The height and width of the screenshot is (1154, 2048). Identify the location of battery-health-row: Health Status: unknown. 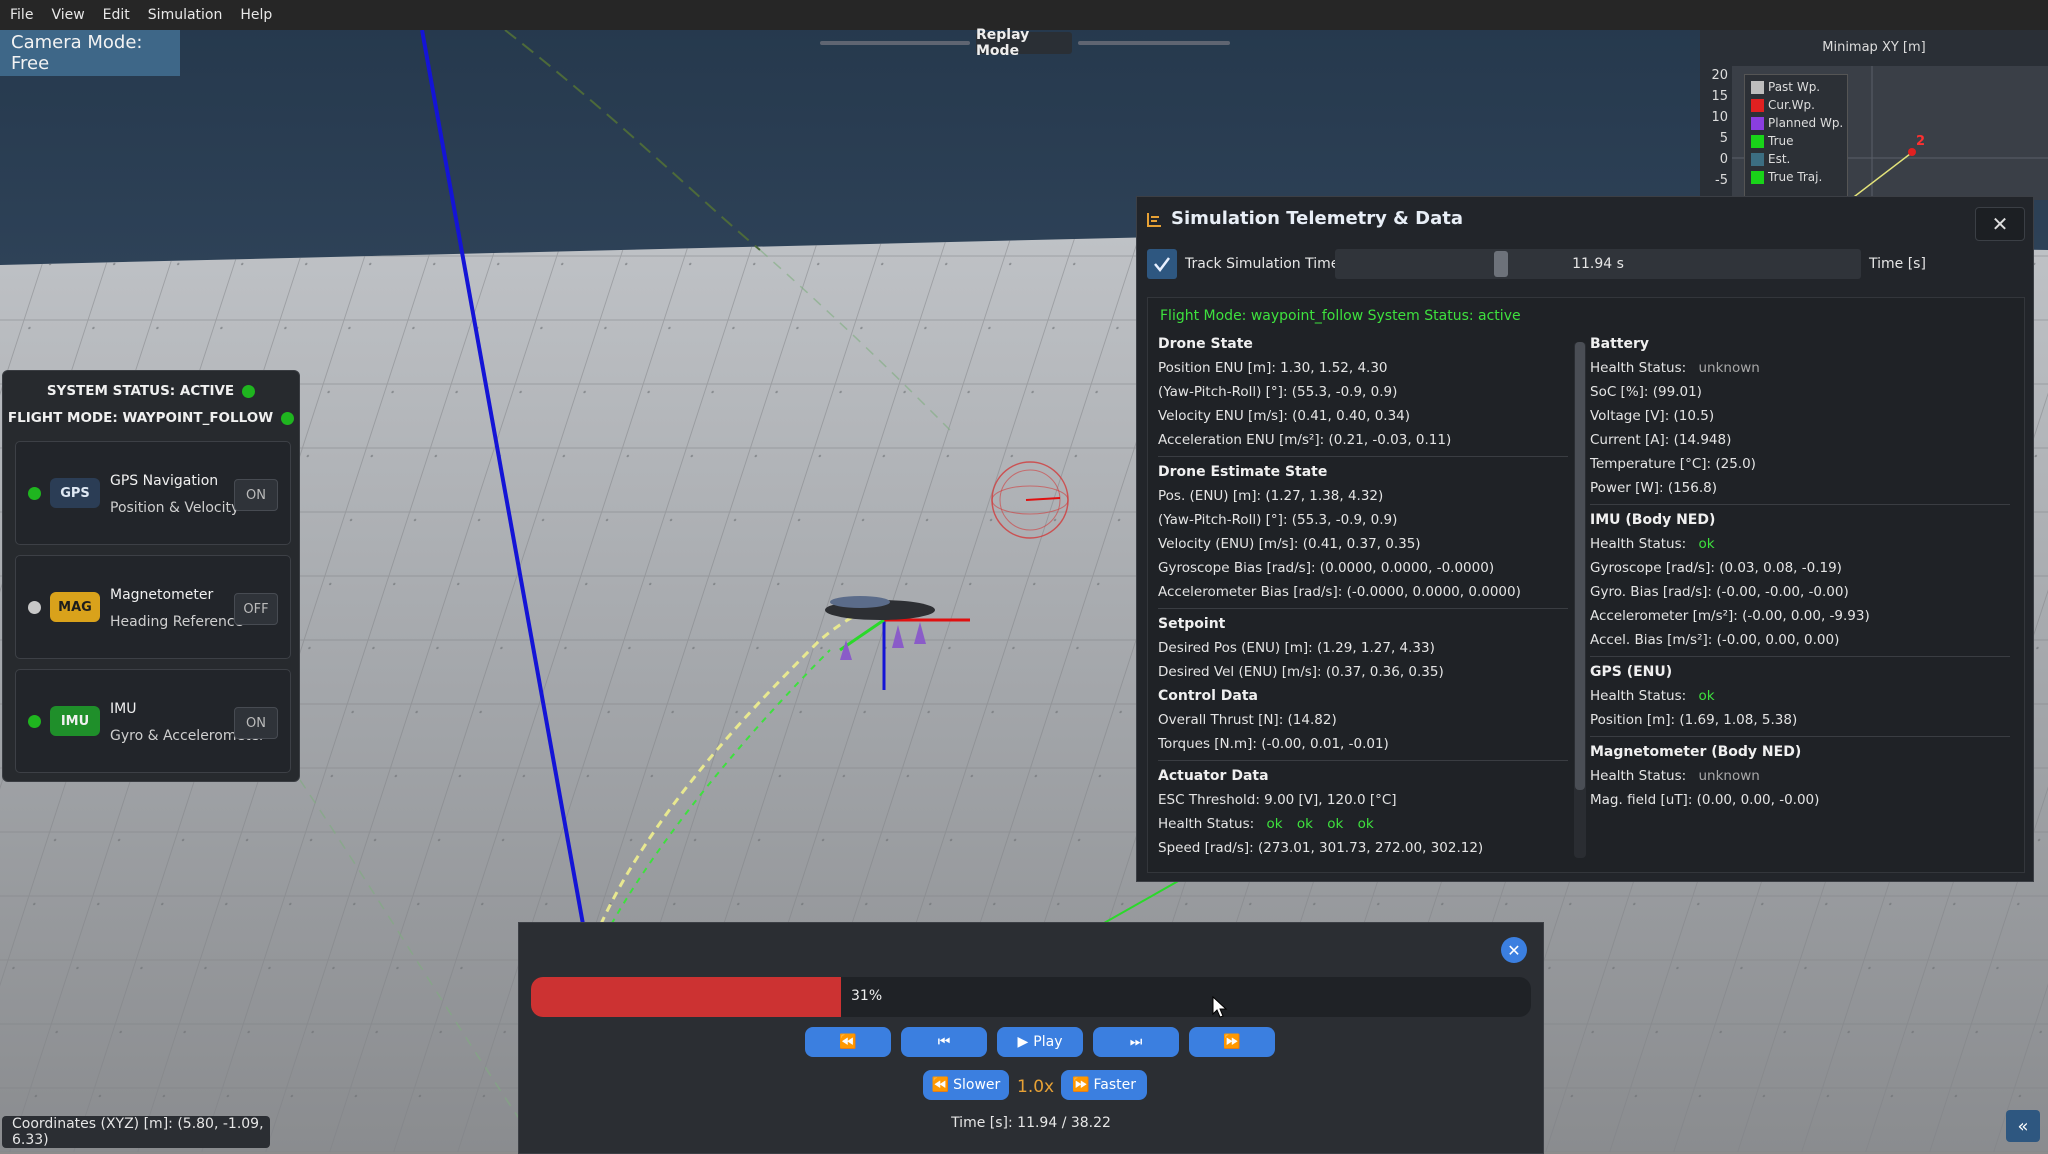
(1675, 368).